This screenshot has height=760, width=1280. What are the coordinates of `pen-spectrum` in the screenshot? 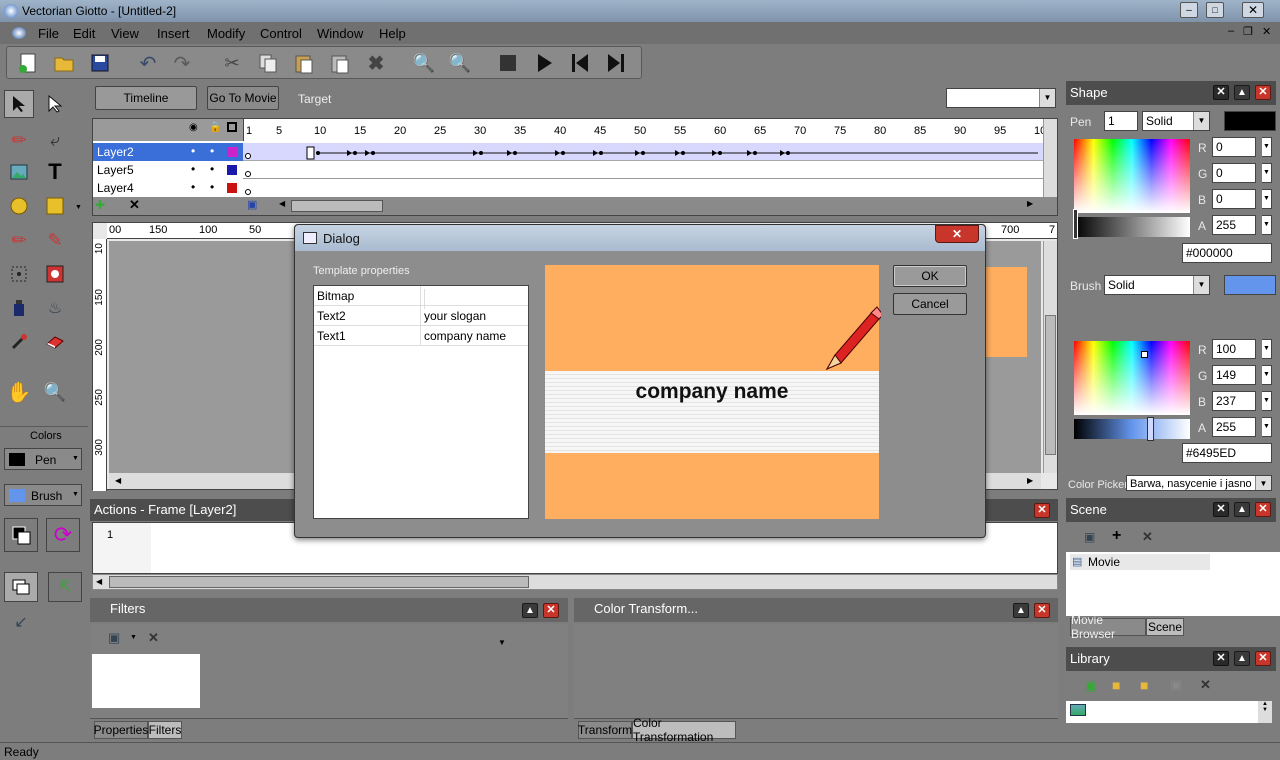 It's located at (1132, 176).